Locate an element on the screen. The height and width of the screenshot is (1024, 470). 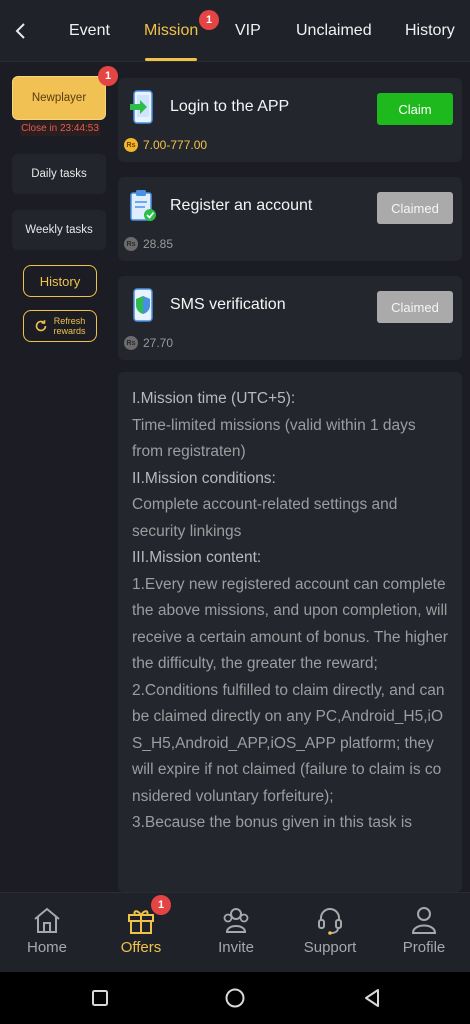
reward-amount: 28.85 is located at coordinates (158, 244).